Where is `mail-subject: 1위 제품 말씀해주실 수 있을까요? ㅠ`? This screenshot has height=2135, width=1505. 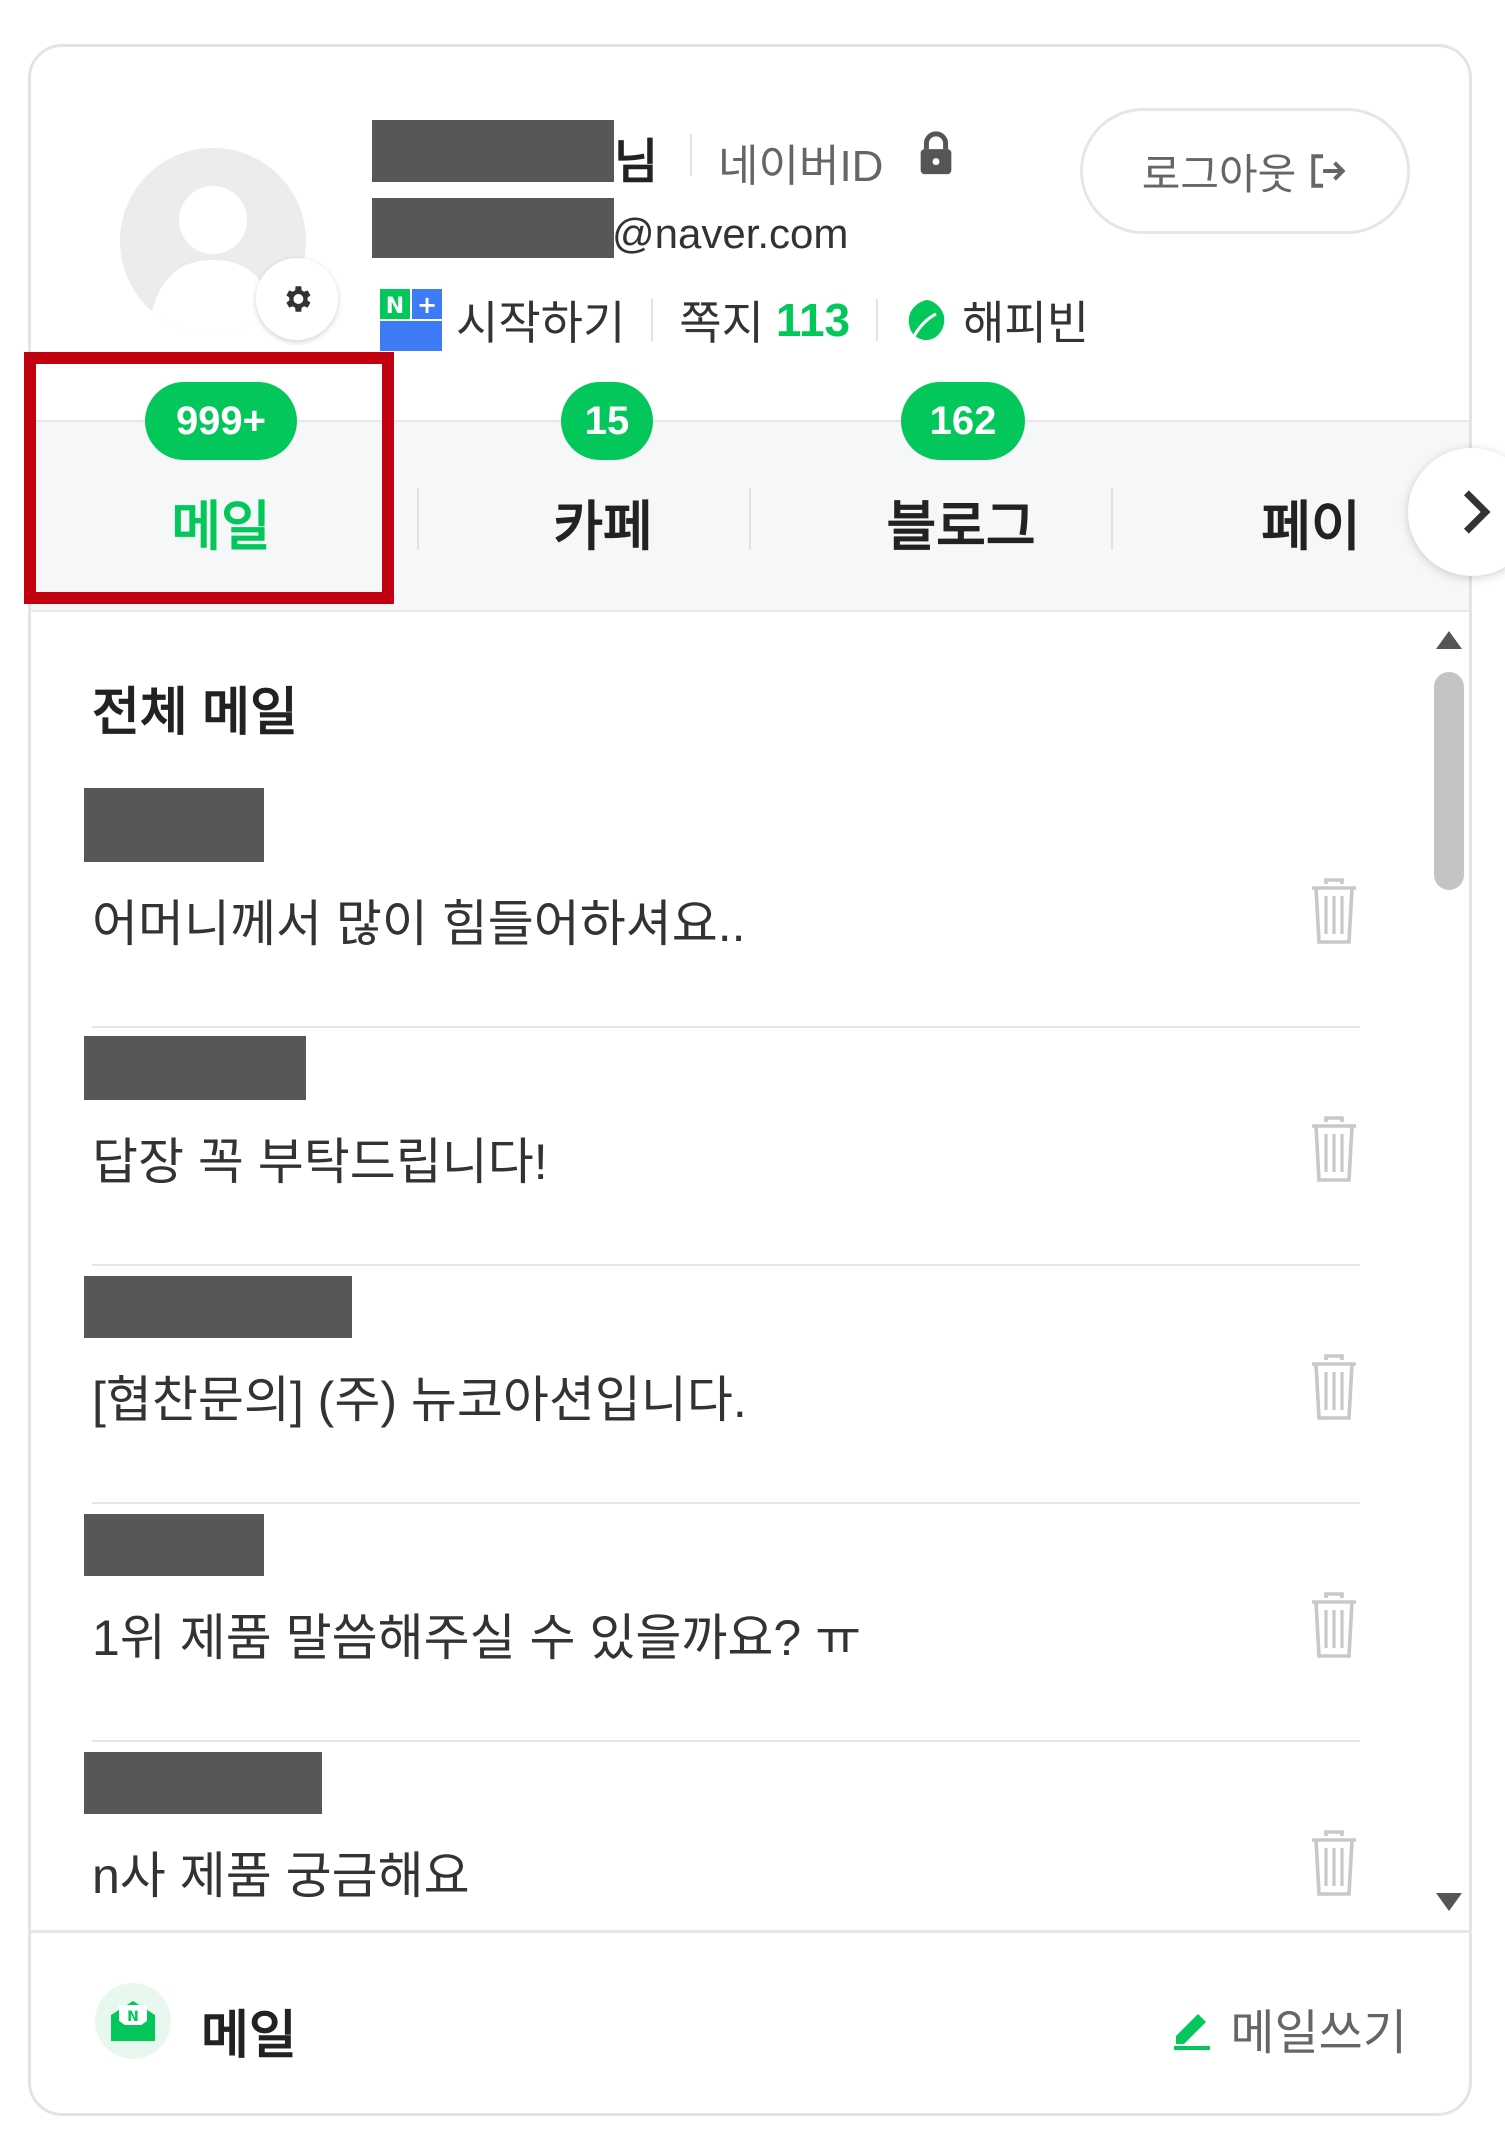
mail-subject: 1위 제품 말씀해주실 수 있을까요? ㅠ is located at coordinates (476, 1634).